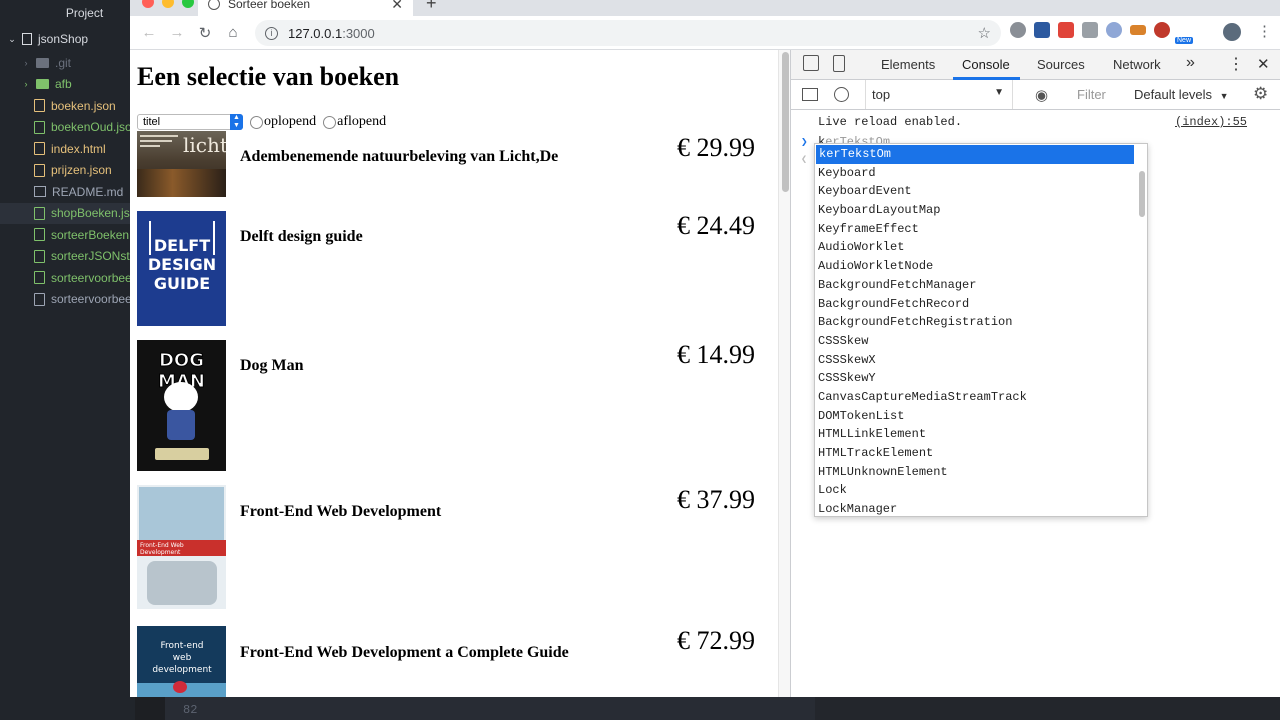  Describe the element at coordinates (981, 322) in the screenshot. I see `autocomplete-item: BackgroundFetchRegistration` at that location.